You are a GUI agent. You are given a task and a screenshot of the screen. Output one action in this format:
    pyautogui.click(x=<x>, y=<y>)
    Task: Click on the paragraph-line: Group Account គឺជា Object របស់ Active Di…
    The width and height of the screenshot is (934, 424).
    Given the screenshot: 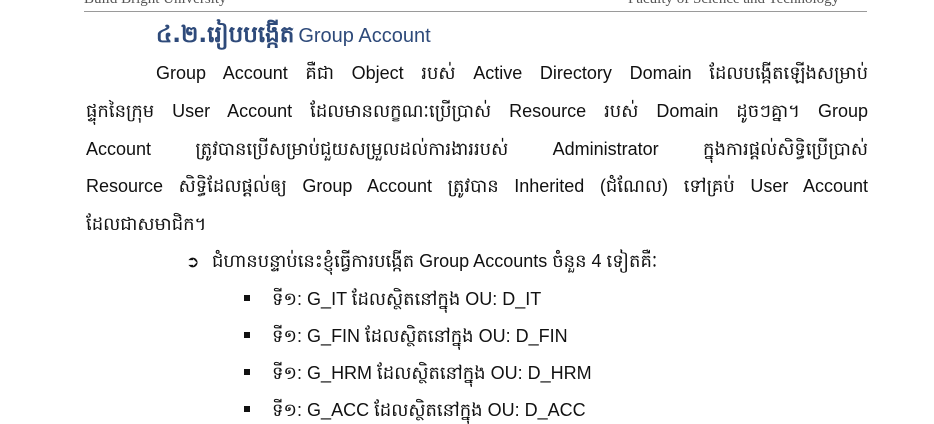 What is the action you would take?
    pyautogui.click(x=512, y=73)
    